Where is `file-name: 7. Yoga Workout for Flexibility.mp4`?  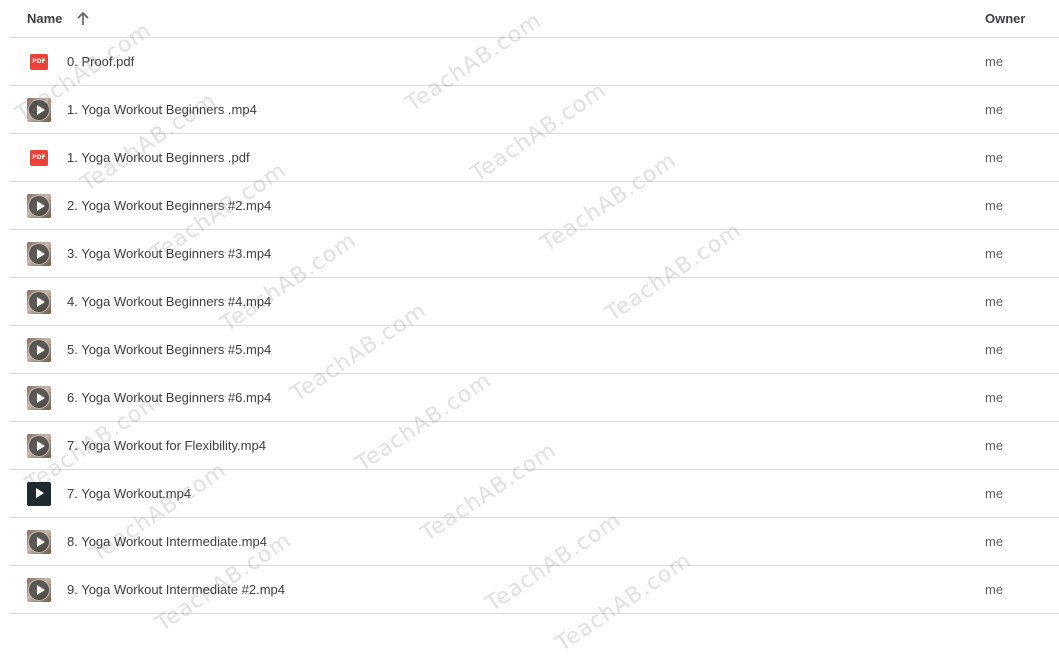
file-name: 7. Yoga Workout for Flexibility.mp4 is located at coordinates (166, 445).